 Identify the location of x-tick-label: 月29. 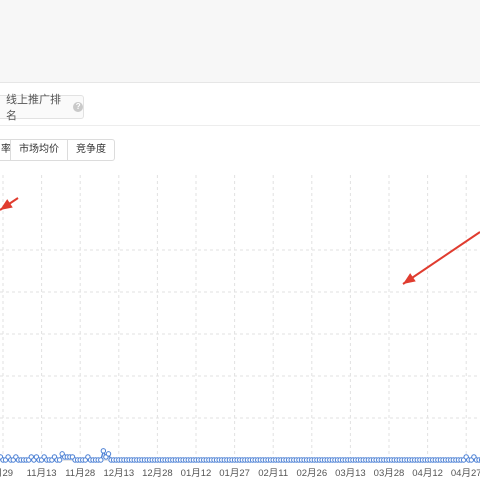
(6, 473).